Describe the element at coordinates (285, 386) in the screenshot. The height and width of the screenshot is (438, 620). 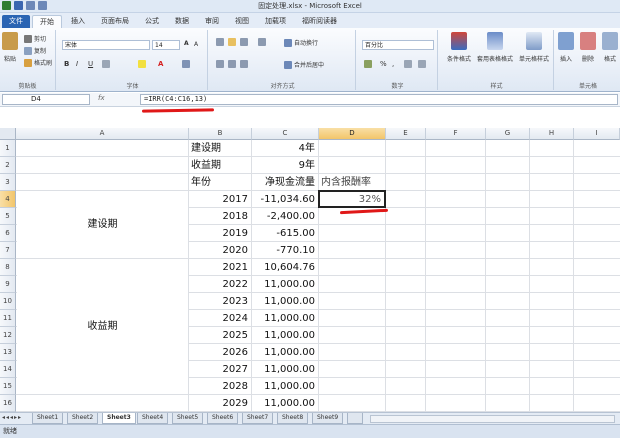
I see `cell-c15: 11,000.00` at that location.